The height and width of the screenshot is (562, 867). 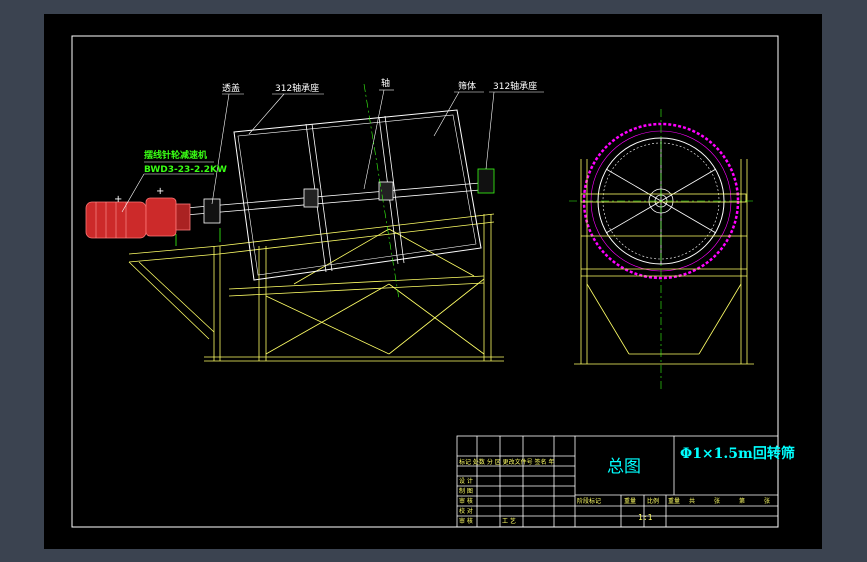 I want to click on tb-header-2: 重量, so click(x=630, y=501).